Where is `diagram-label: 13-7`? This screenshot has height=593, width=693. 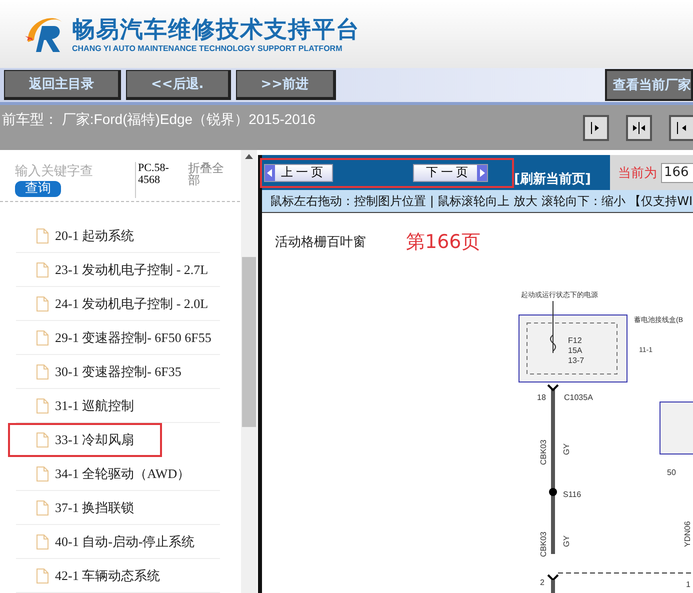
diagram-label: 13-7 is located at coordinates (576, 360).